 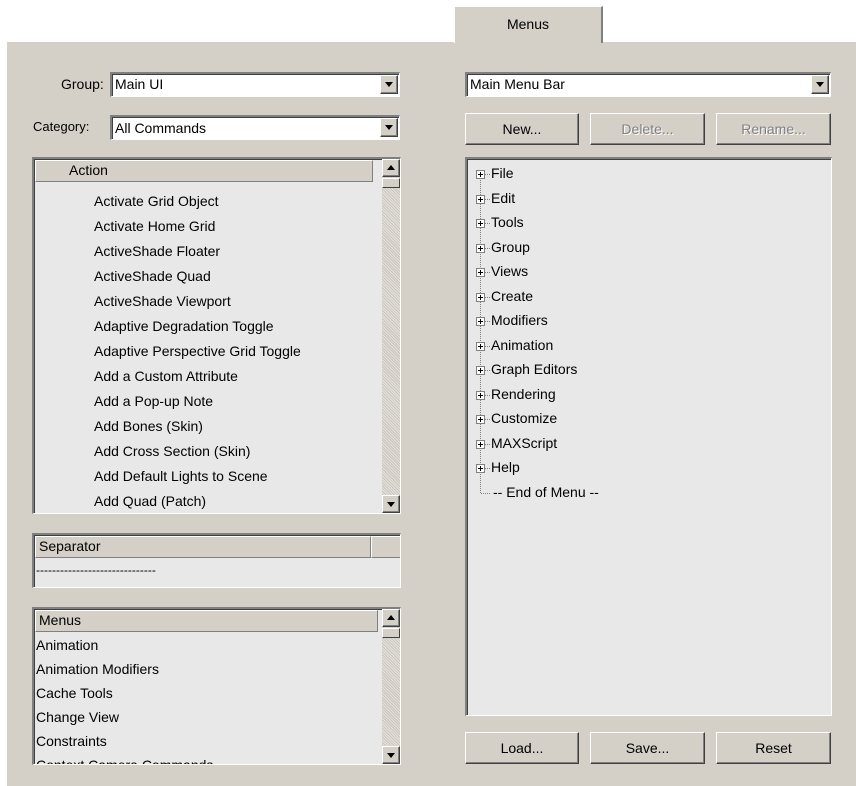 What do you see at coordinates (503, 198) in the screenshot?
I see `tree-menu-item: Edit` at bounding box center [503, 198].